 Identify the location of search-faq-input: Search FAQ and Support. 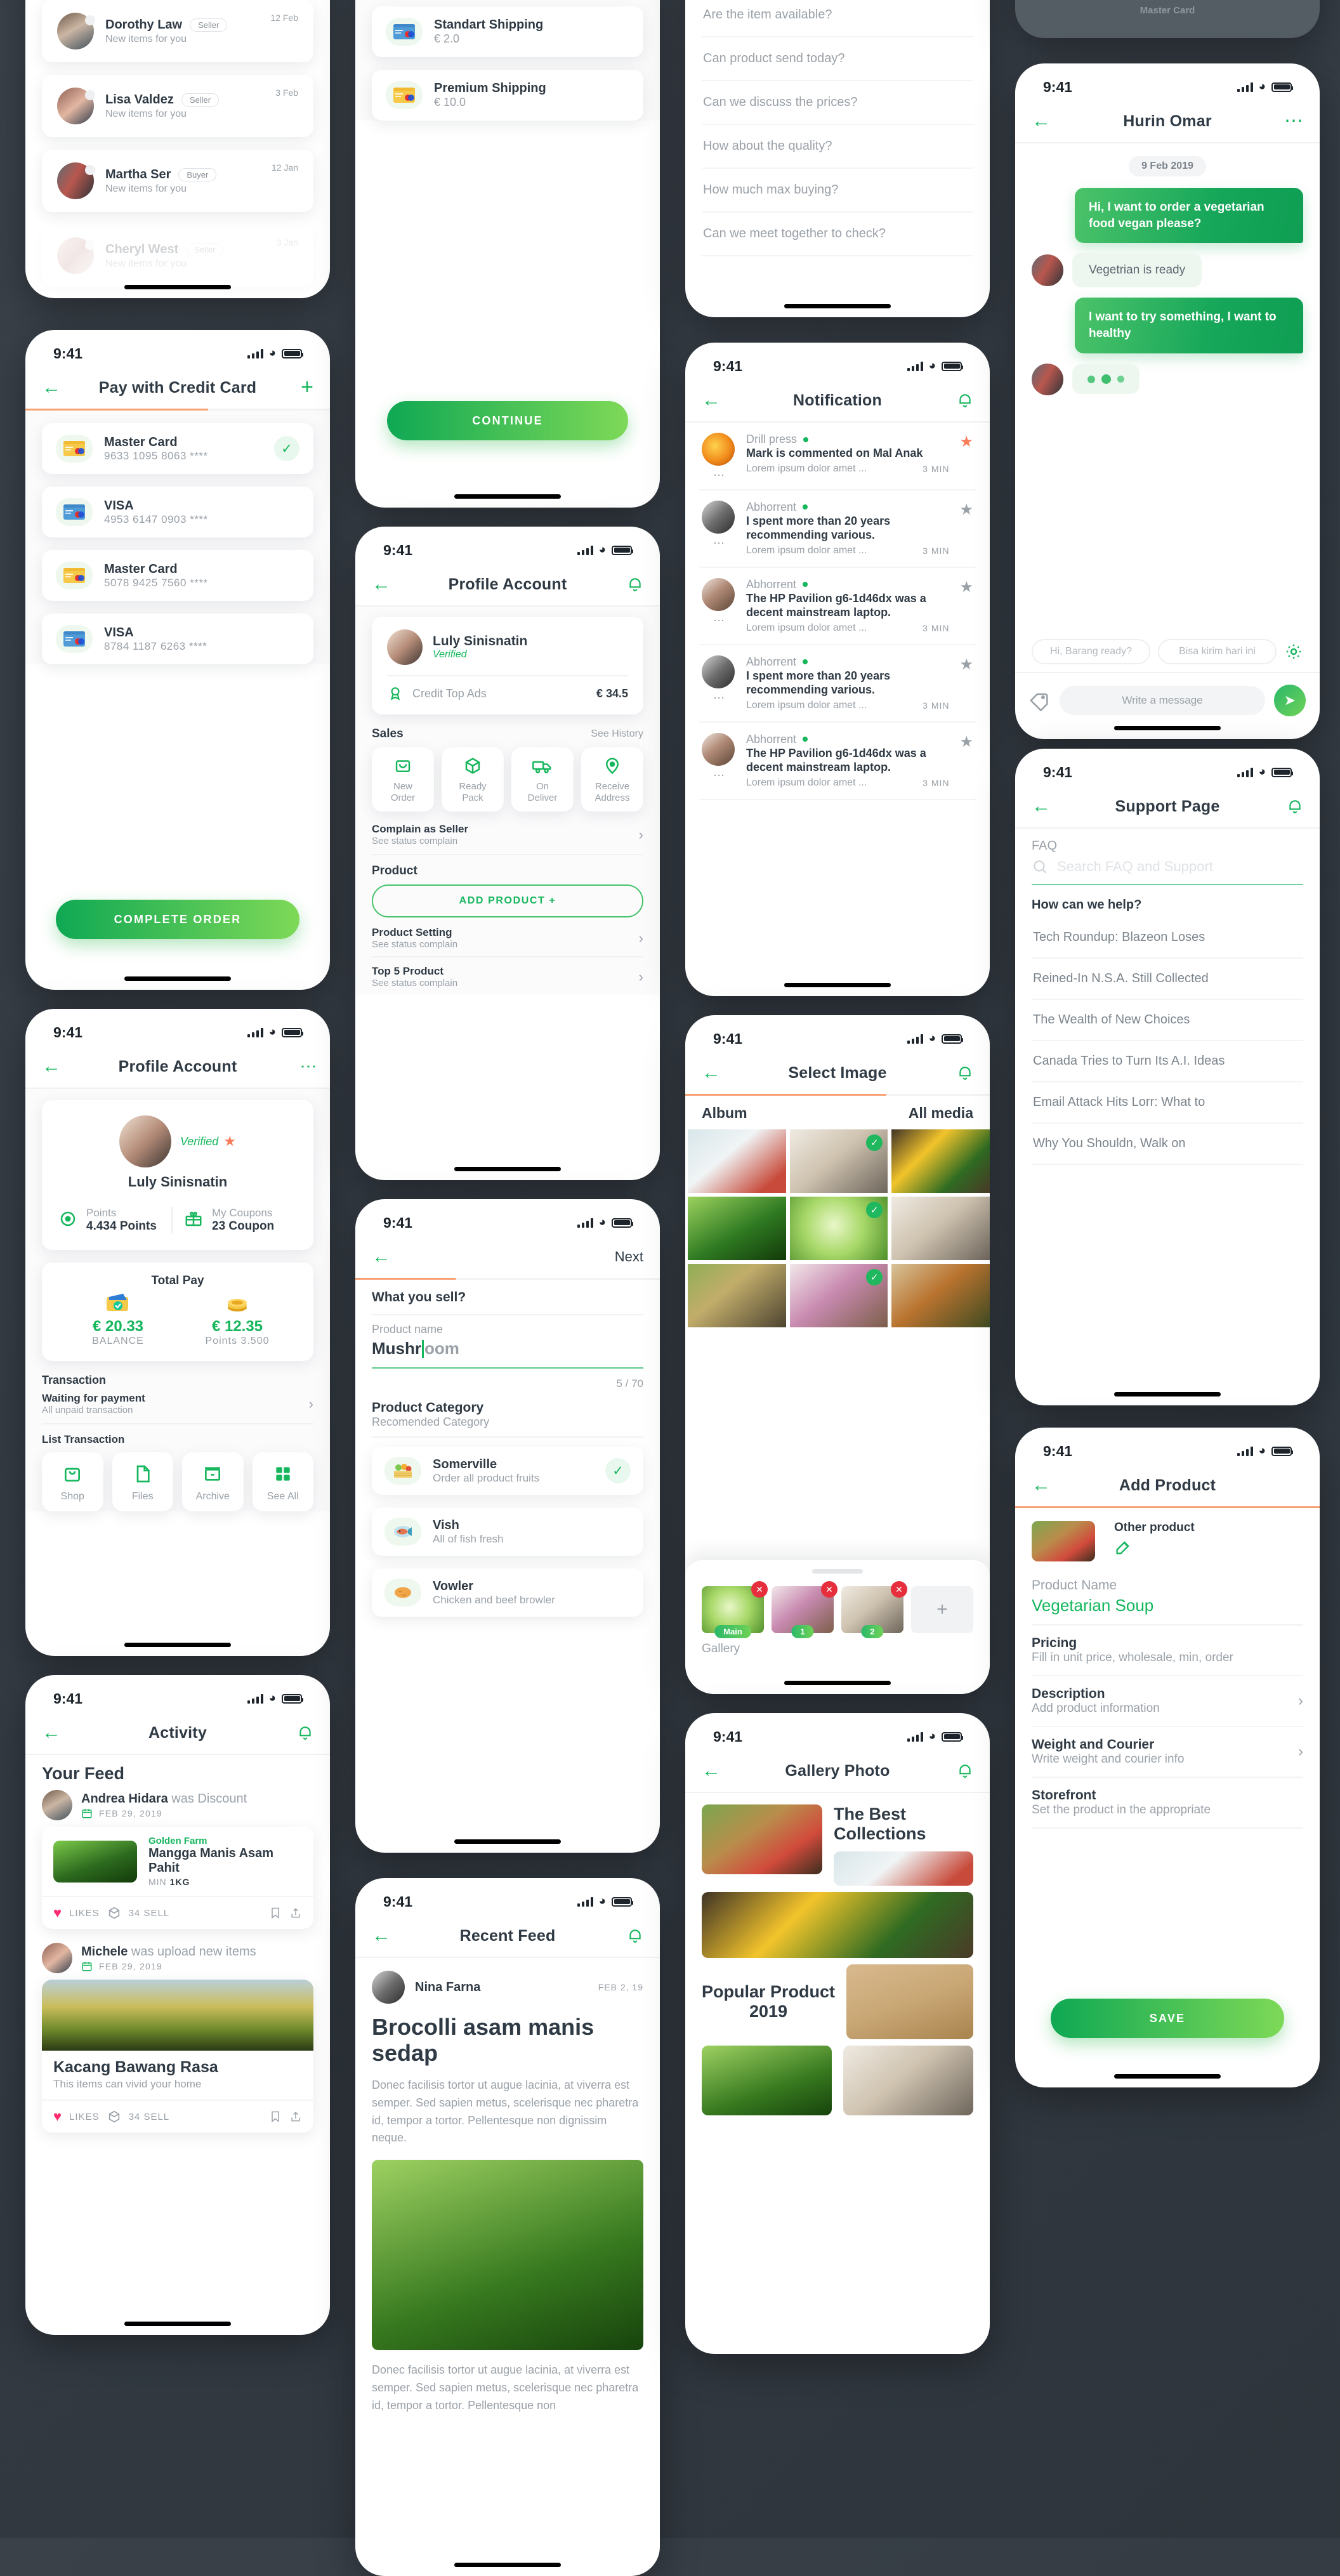
(1167, 866).